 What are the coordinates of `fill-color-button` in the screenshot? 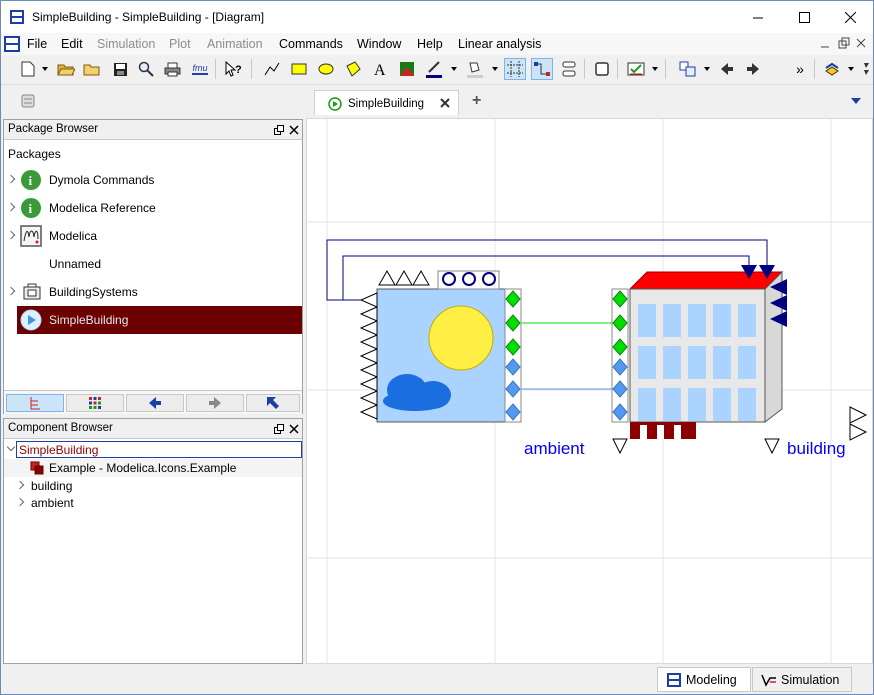 It's located at (475, 69).